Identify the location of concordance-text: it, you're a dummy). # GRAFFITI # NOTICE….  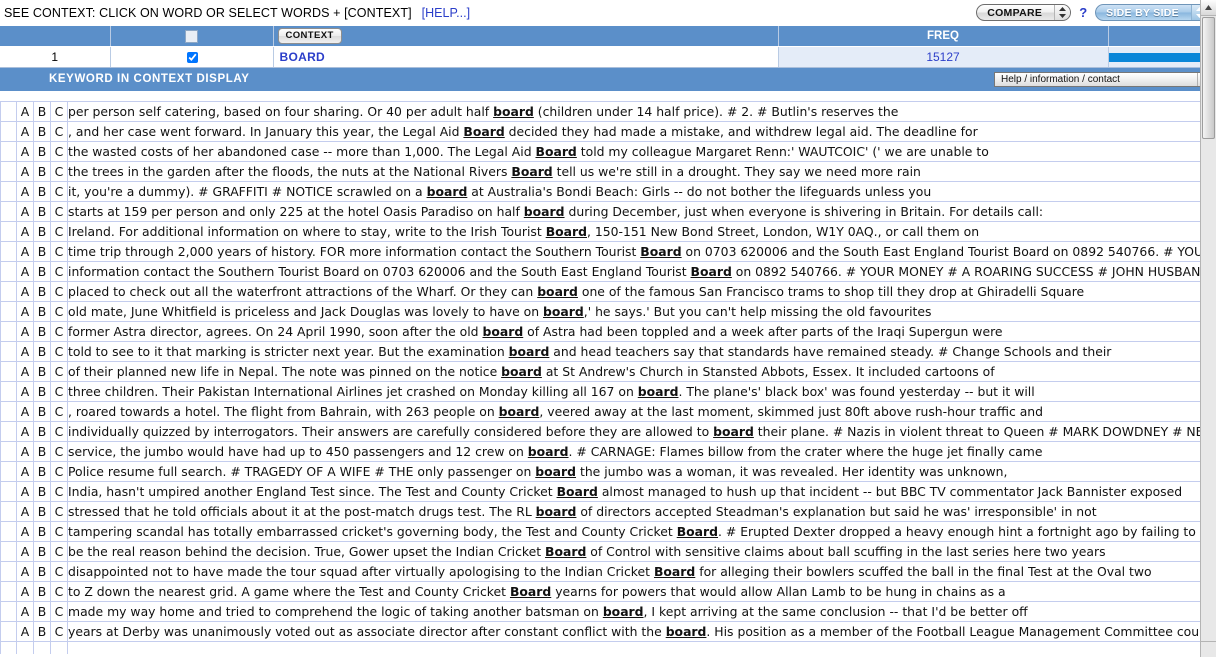
(641, 191).